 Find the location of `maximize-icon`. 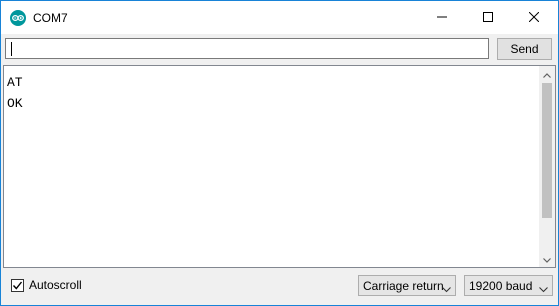

maximize-icon is located at coordinates (488, 18).